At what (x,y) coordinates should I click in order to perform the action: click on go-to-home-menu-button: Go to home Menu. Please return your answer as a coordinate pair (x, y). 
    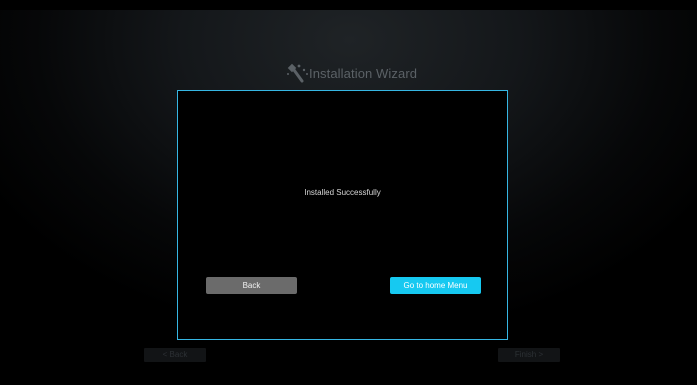
    Looking at the image, I should click on (435, 285).